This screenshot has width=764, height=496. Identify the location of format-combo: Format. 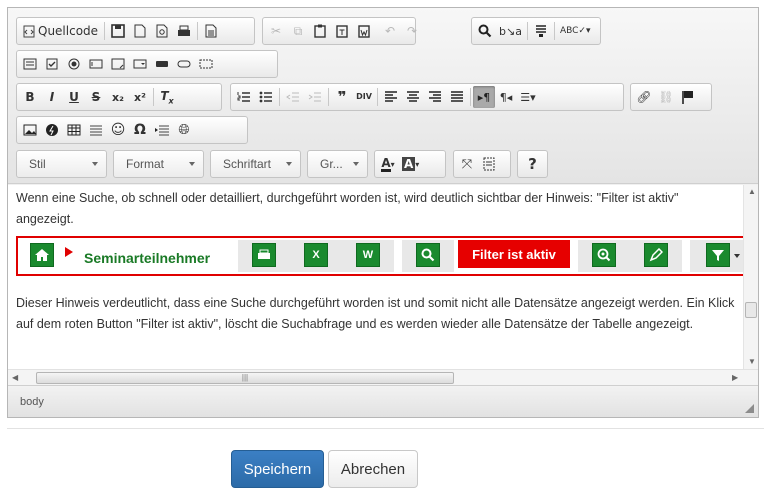
(158, 164).